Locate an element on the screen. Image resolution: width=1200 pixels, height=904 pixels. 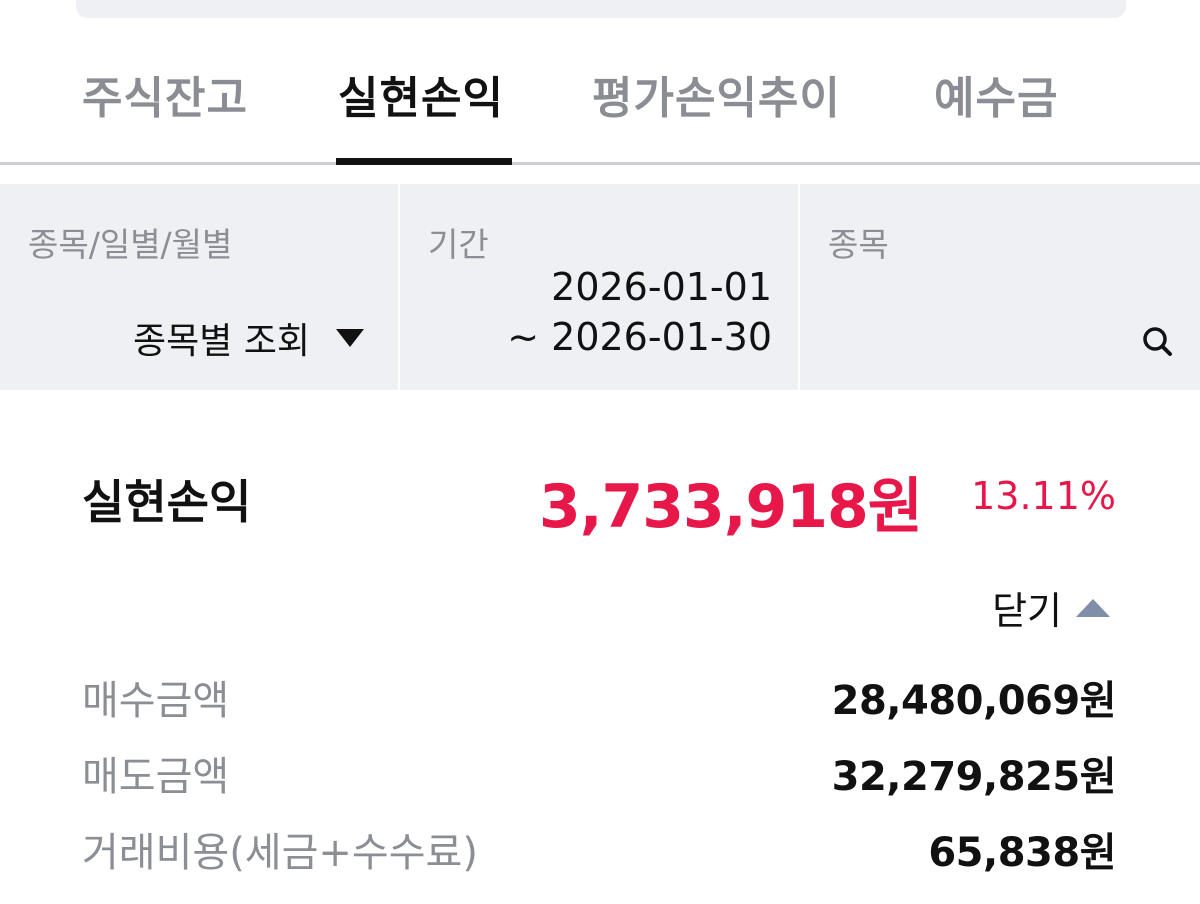
tab-deposit: 예수금 is located at coordinates (996, 94).